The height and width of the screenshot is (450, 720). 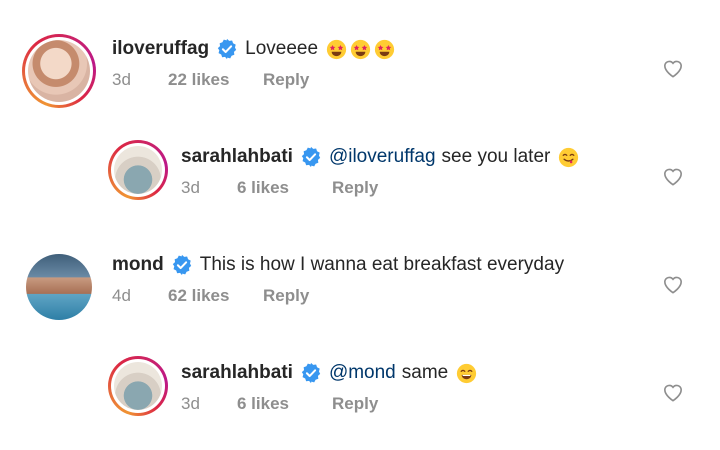 I want to click on face-savoring-food-emoji, so click(x=569, y=157).